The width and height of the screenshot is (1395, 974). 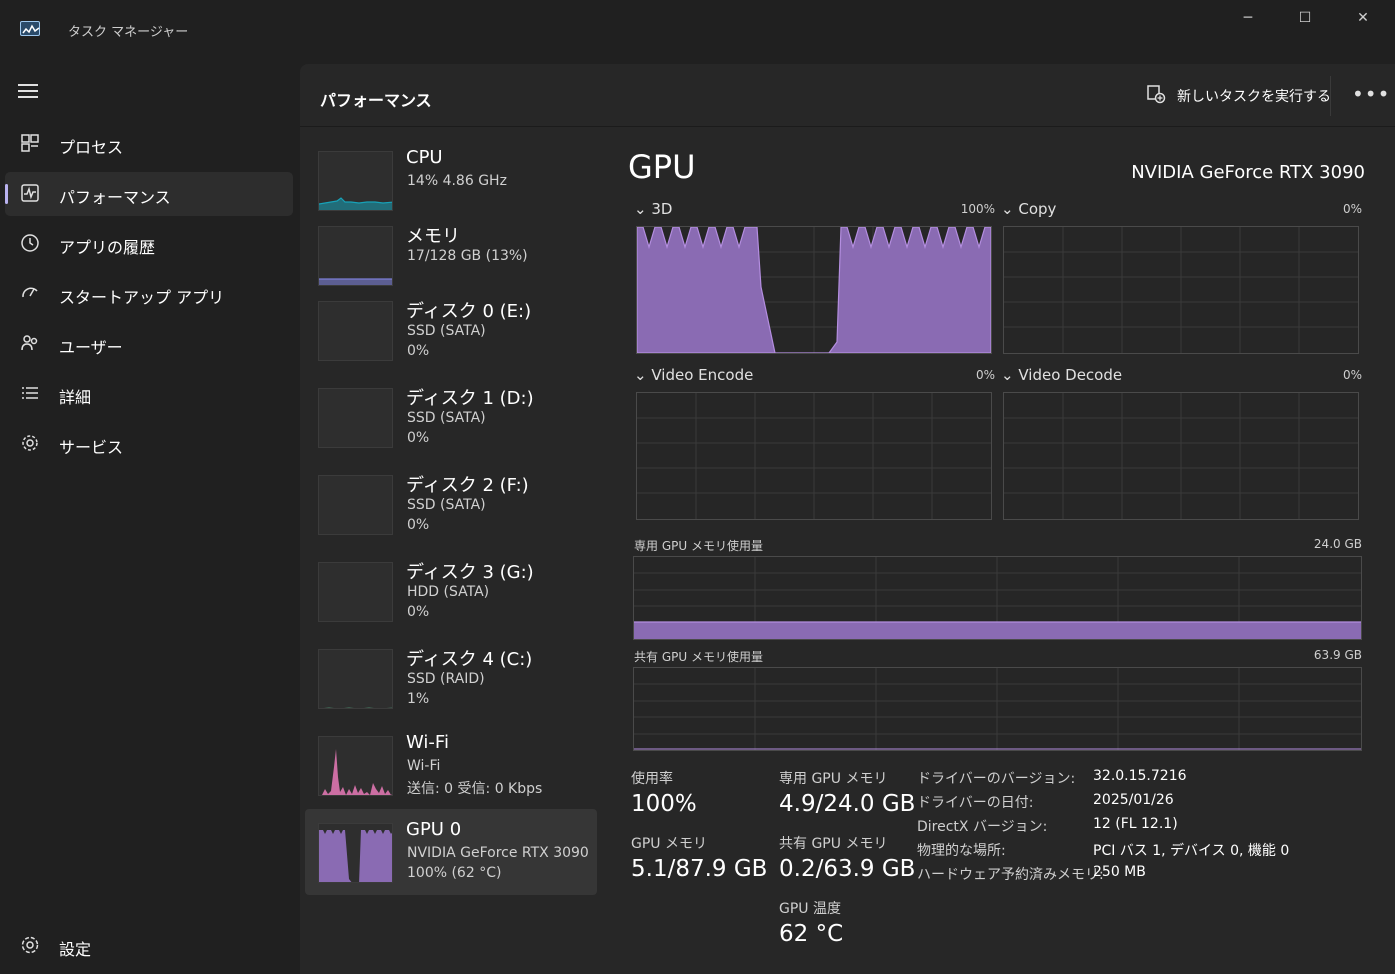 I want to click on hamburger-icon, so click(x=29, y=93).